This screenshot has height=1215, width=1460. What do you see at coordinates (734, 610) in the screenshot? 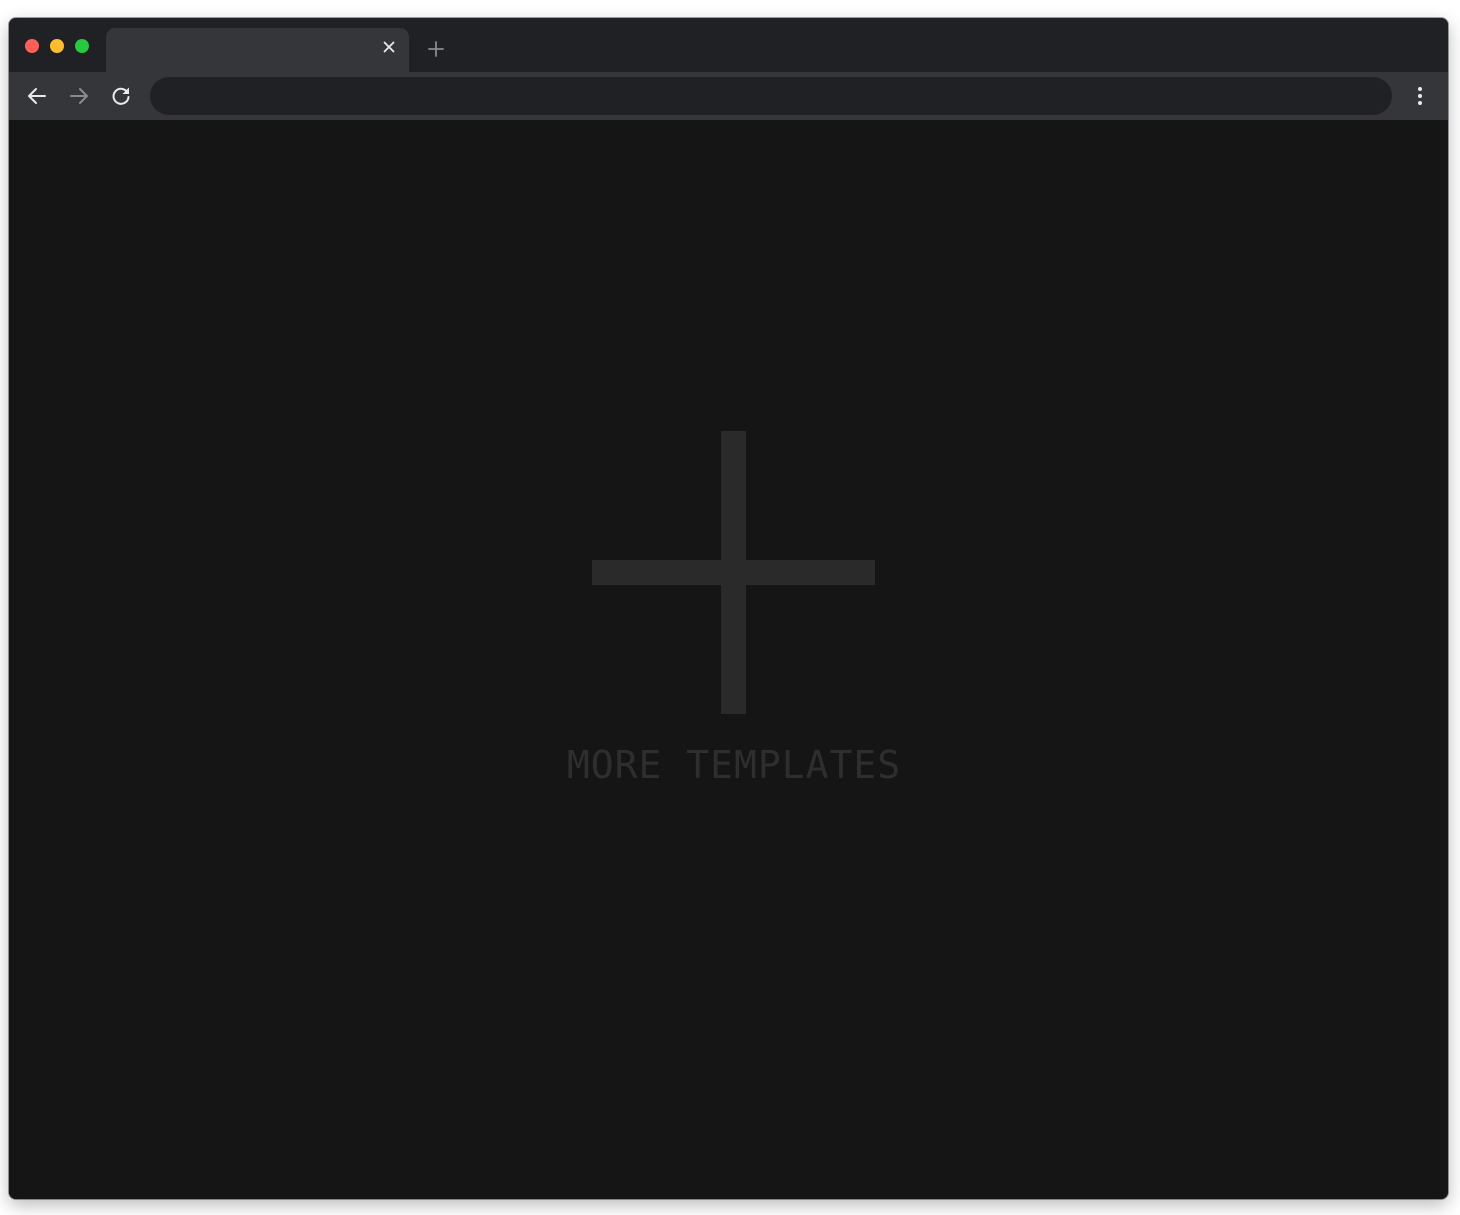
I see `more-templates-tile: MORE TEMPLATES` at bounding box center [734, 610].